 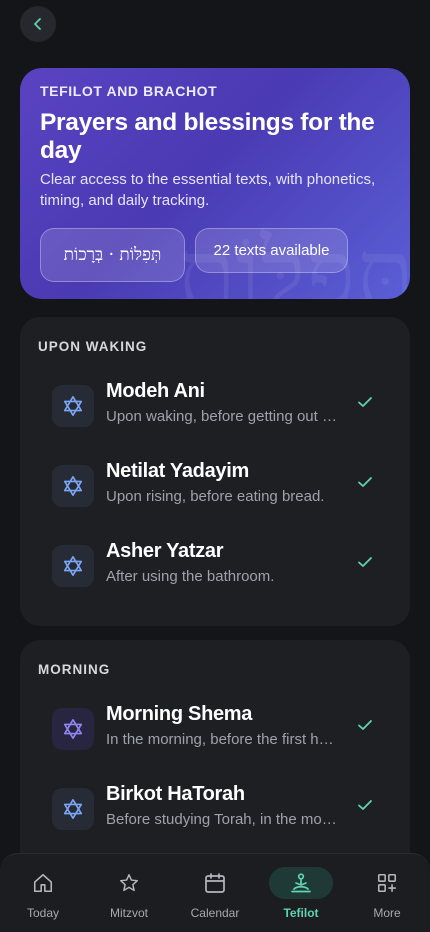 I want to click on tab-more: More, so click(x=387, y=893).